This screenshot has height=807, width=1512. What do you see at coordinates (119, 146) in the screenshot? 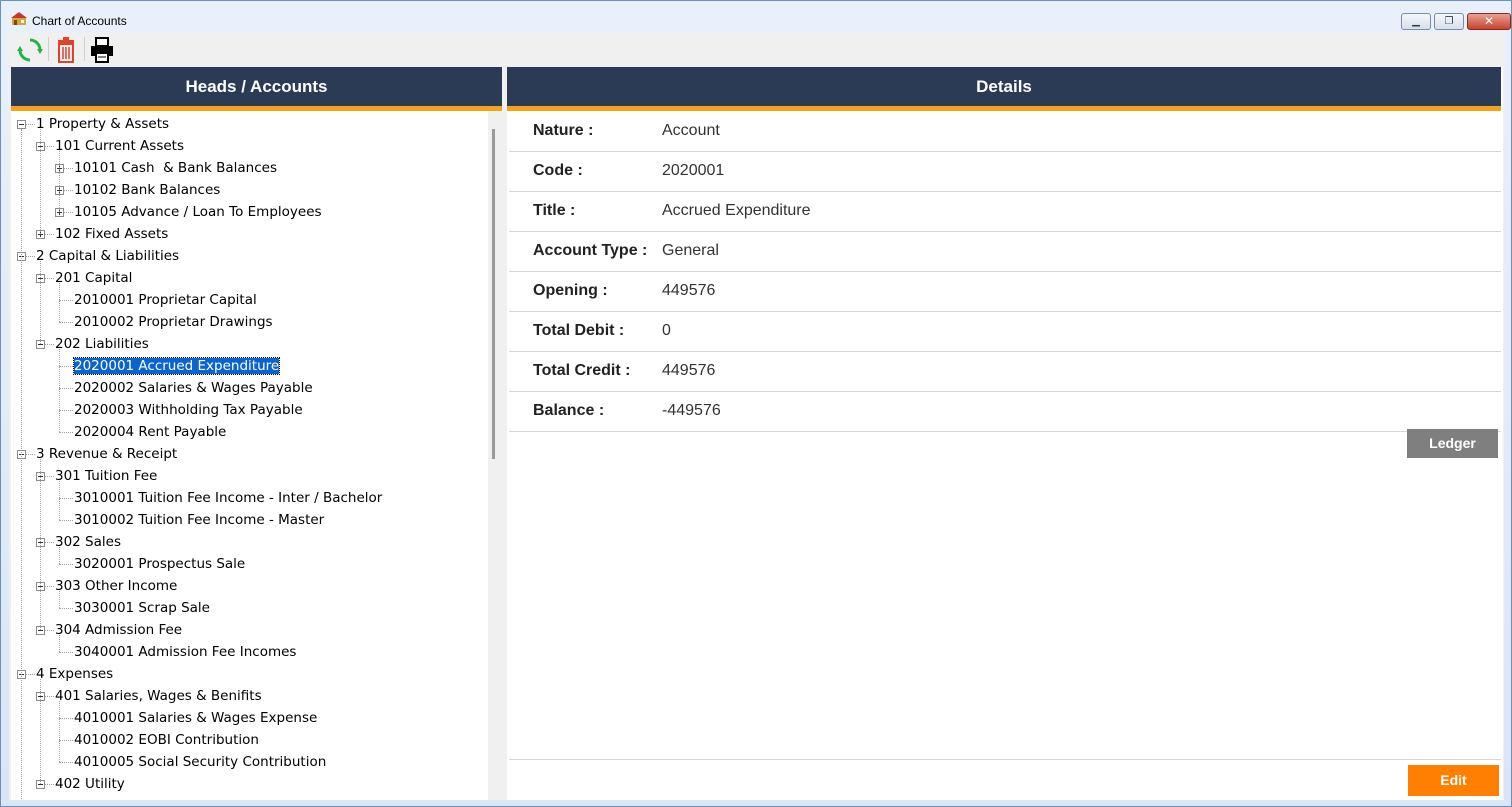
I see `tree-node: 101 Current Assets` at bounding box center [119, 146].